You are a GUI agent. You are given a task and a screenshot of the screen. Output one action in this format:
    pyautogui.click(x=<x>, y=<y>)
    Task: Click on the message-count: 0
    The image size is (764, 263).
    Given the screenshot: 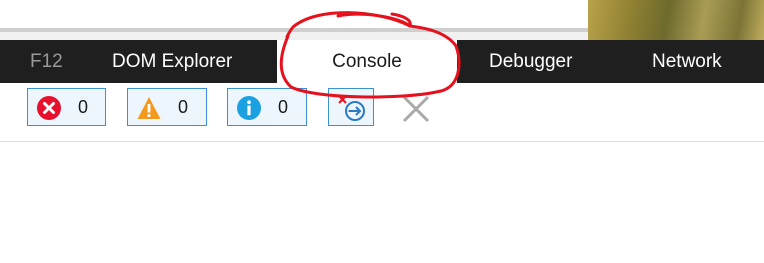 What is the action you would take?
    pyautogui.click(x=283, y=107)
    